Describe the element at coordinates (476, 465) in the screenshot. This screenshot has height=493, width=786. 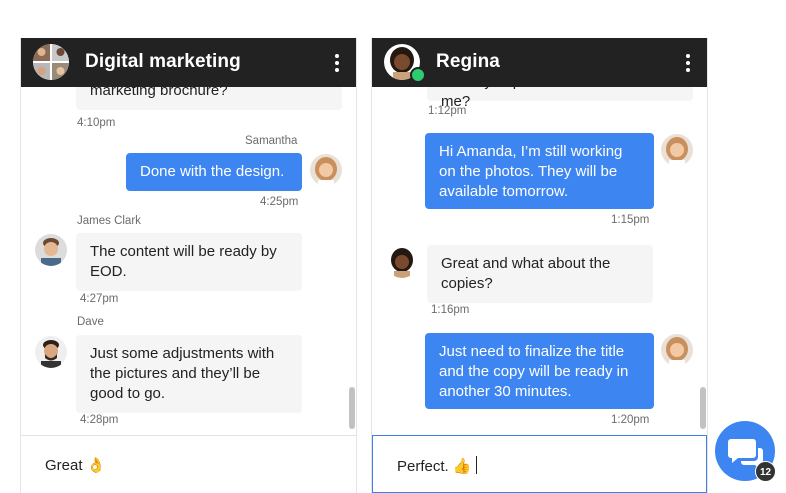
I see `text-caret` at that location.